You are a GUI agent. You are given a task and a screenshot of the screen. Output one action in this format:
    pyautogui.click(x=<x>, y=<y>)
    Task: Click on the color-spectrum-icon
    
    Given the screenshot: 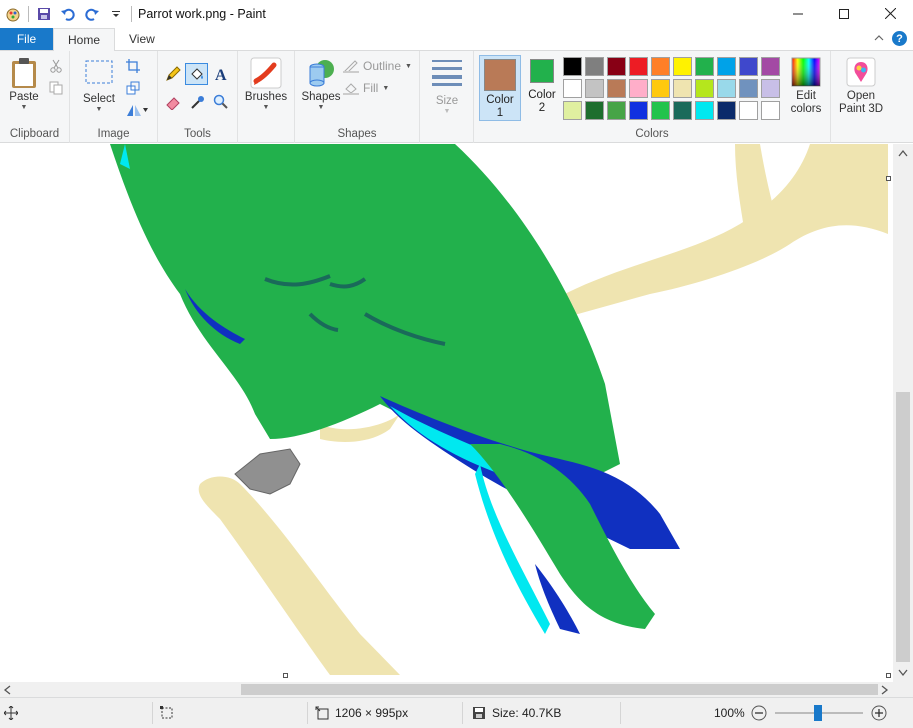 What is the action you would take?
    pyautogui.click(x=806, y=72)
    